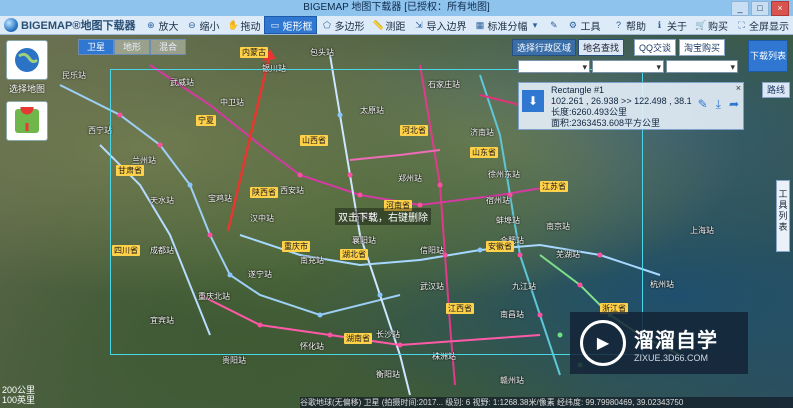  I want to click on globe-icon, so click(11, 25).